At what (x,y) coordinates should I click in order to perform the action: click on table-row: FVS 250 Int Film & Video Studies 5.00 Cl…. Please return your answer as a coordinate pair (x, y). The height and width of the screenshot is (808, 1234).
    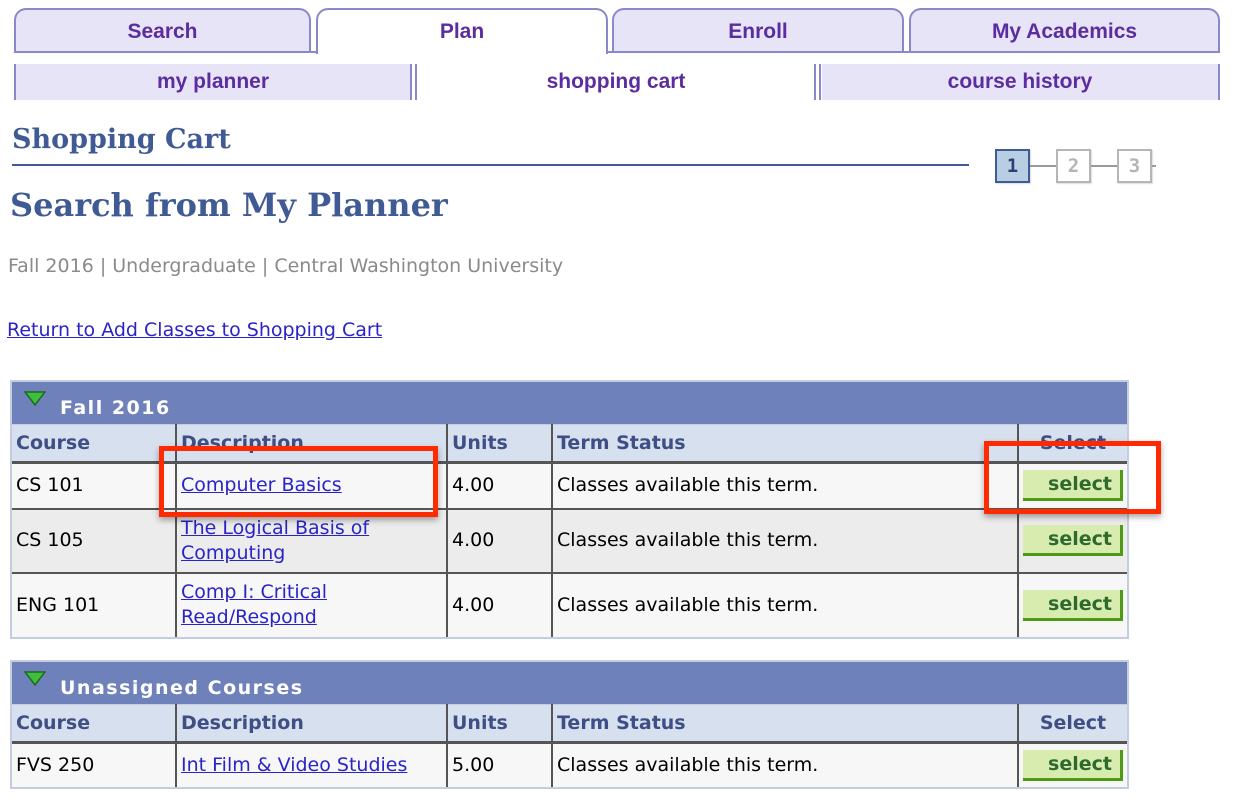
    Looking at the image, I should click on (569, 764).